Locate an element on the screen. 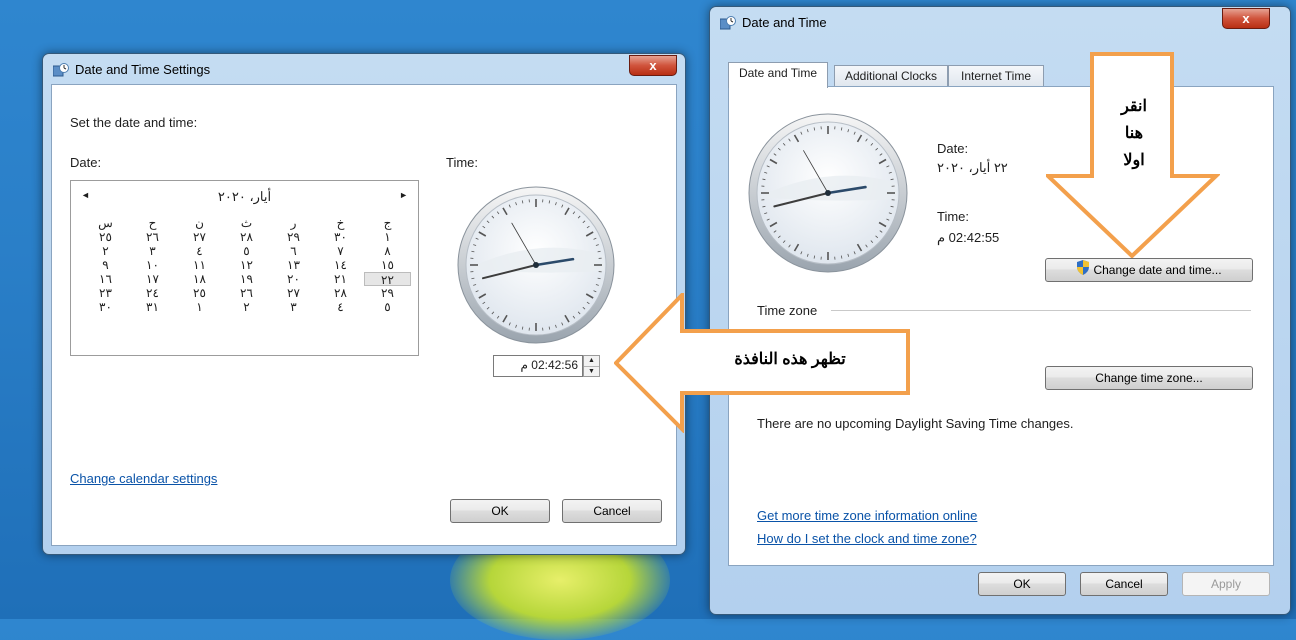 The height and width of the screenshot is (640, 1296). calendar-day: ١٢ is located at coordinates (246, 265).